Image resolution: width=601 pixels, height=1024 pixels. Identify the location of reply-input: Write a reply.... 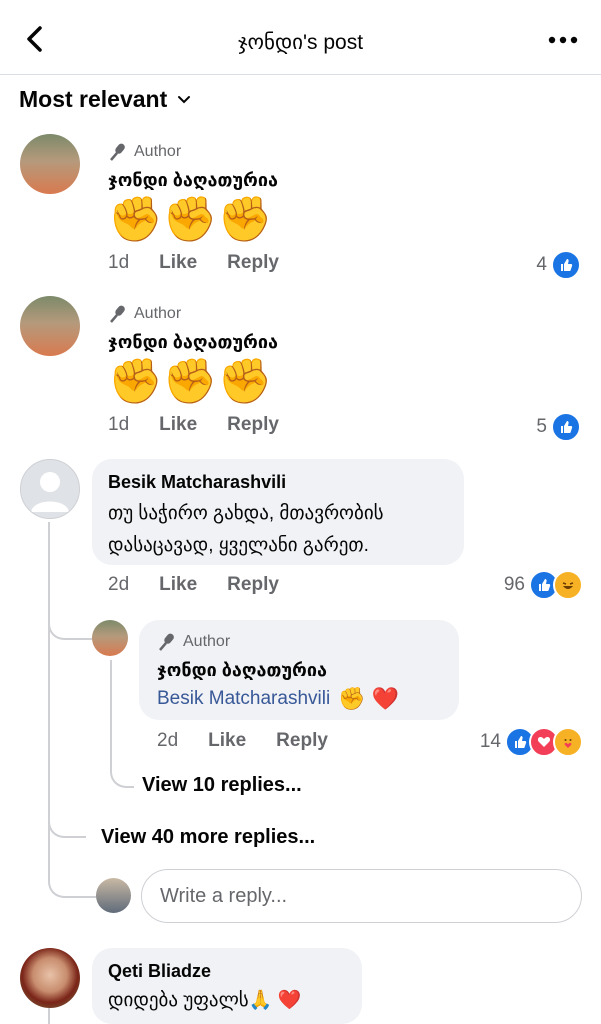
(361, 896).